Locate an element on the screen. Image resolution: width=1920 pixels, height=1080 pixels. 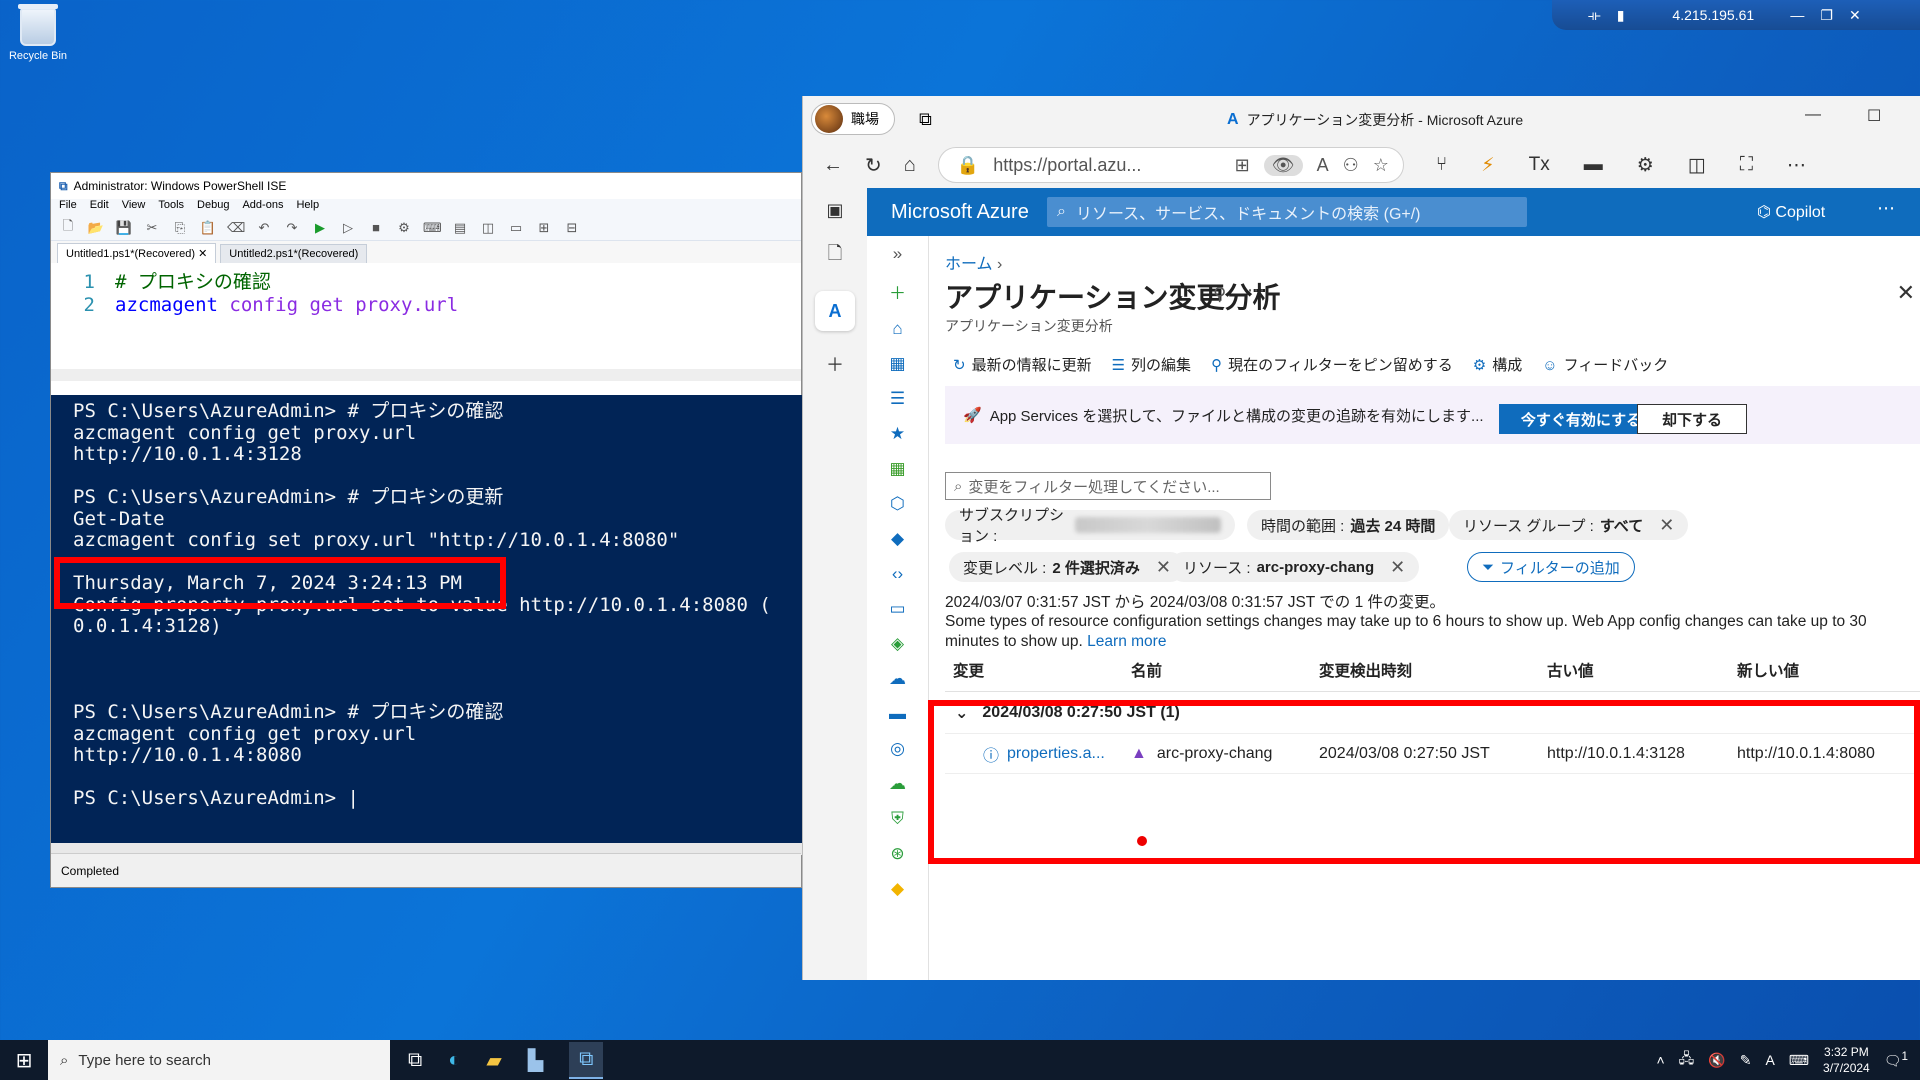
commands-icon: ⊟ is located at coordinates (572, 228).